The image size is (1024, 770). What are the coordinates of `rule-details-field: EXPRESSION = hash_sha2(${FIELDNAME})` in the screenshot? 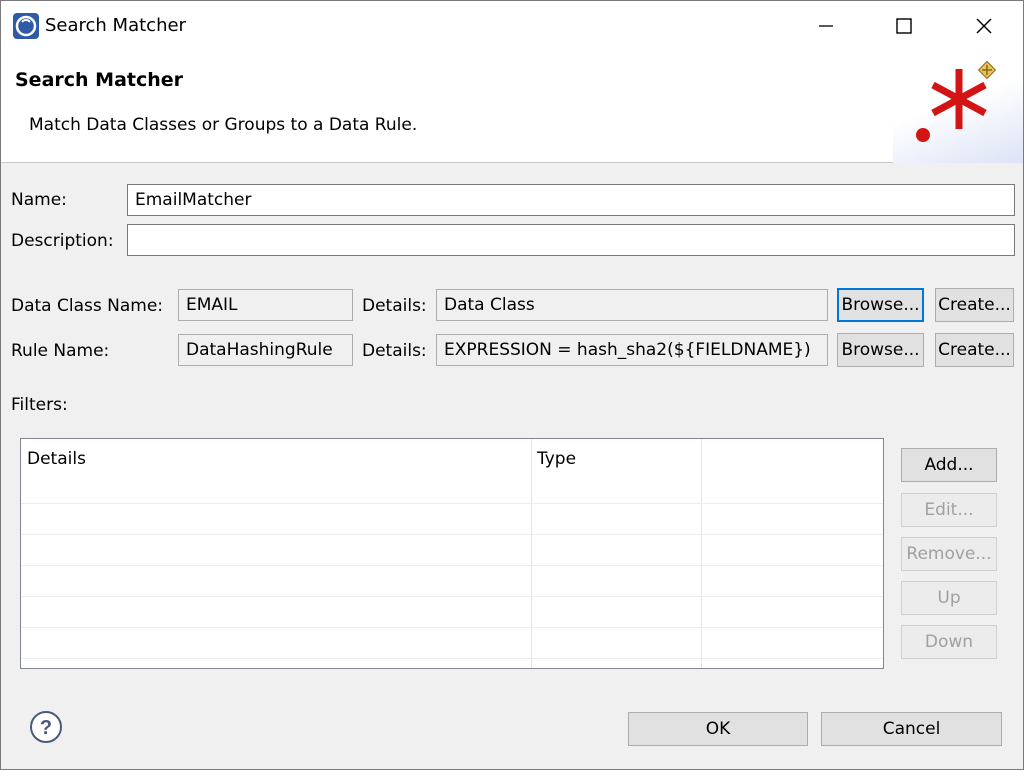 It's located at (632, 350).